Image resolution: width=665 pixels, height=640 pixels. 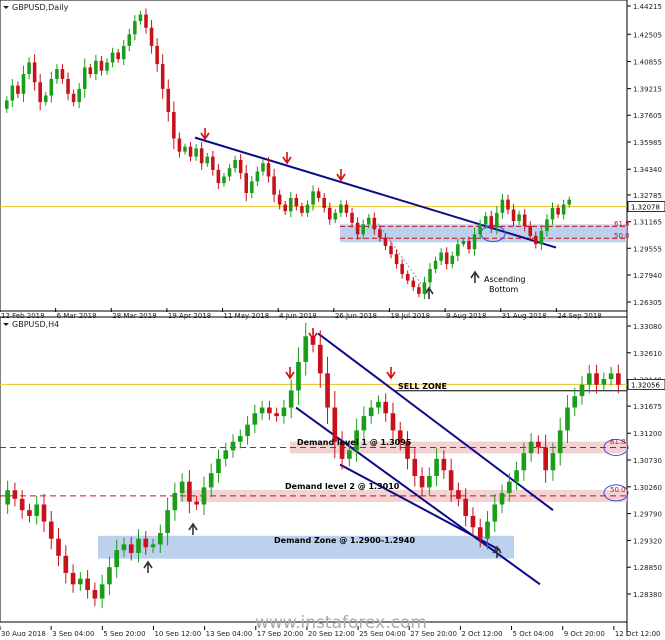 I want to click on daily-y-label: 1.42505, so click(x=647, y=35).